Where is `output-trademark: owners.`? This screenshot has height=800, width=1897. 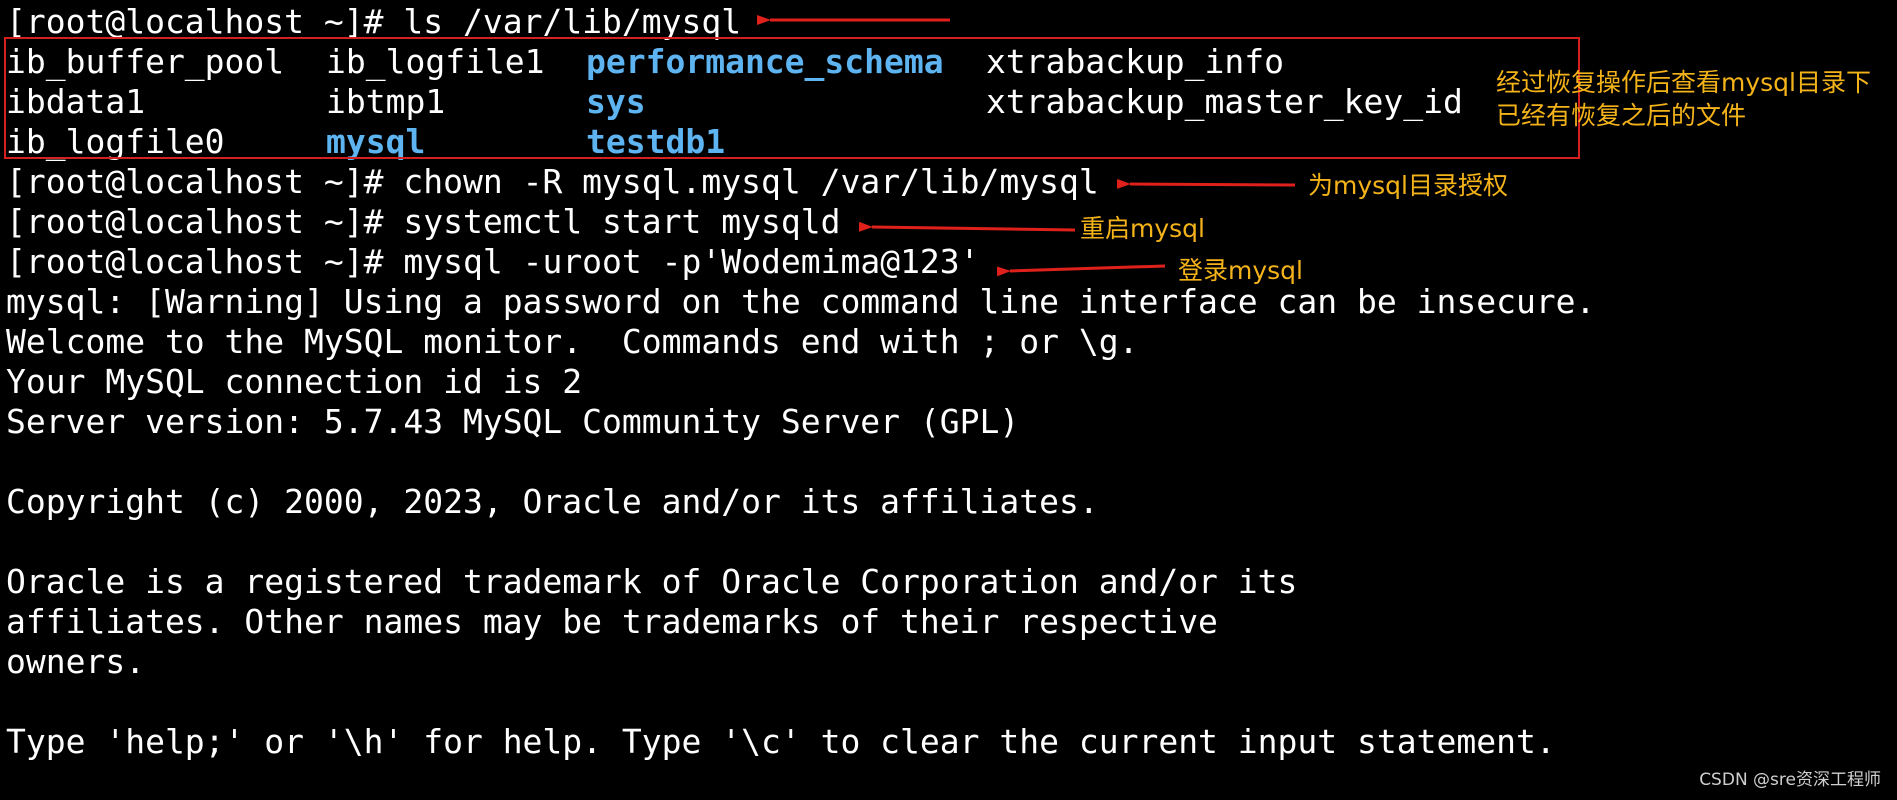 output-trademark: owners. is located at coordinates (76, 661).